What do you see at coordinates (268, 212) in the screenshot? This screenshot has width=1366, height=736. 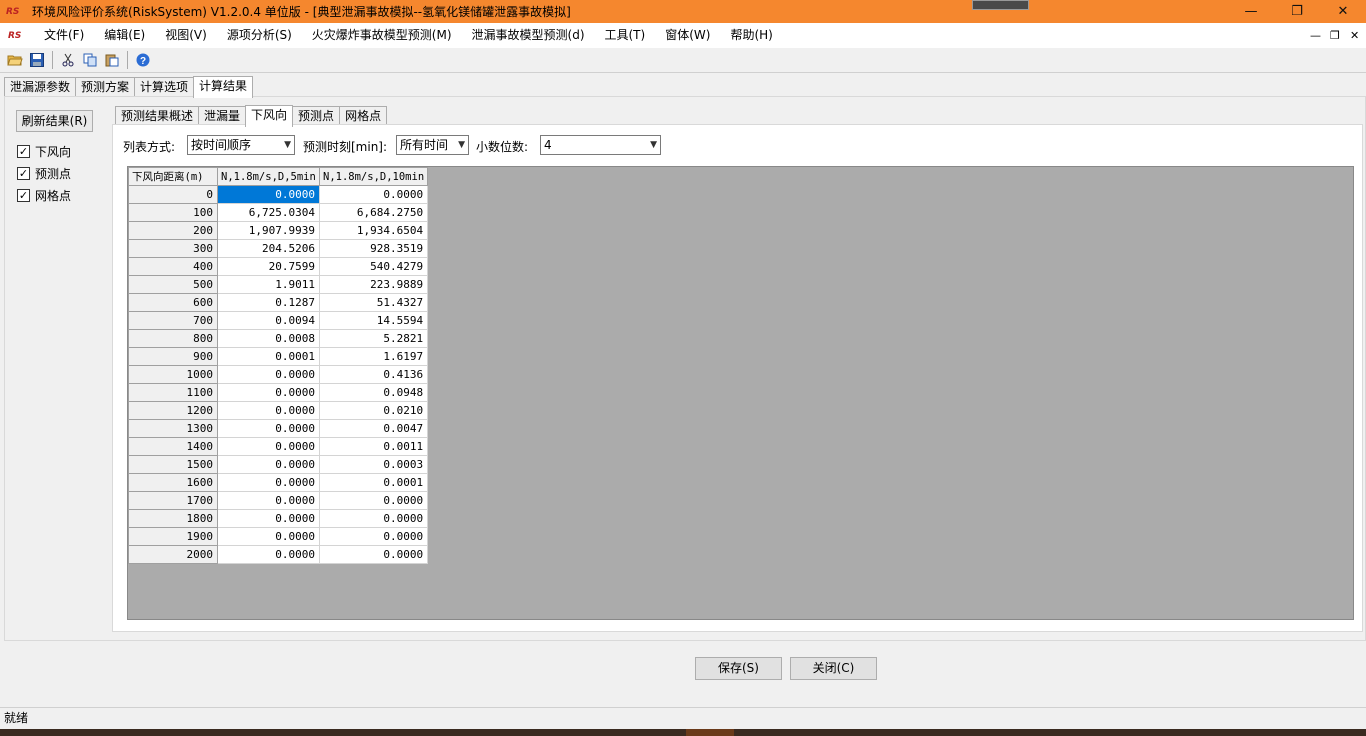 I see `table-cell: 6,725.0304` at bounding box center [268, 212].